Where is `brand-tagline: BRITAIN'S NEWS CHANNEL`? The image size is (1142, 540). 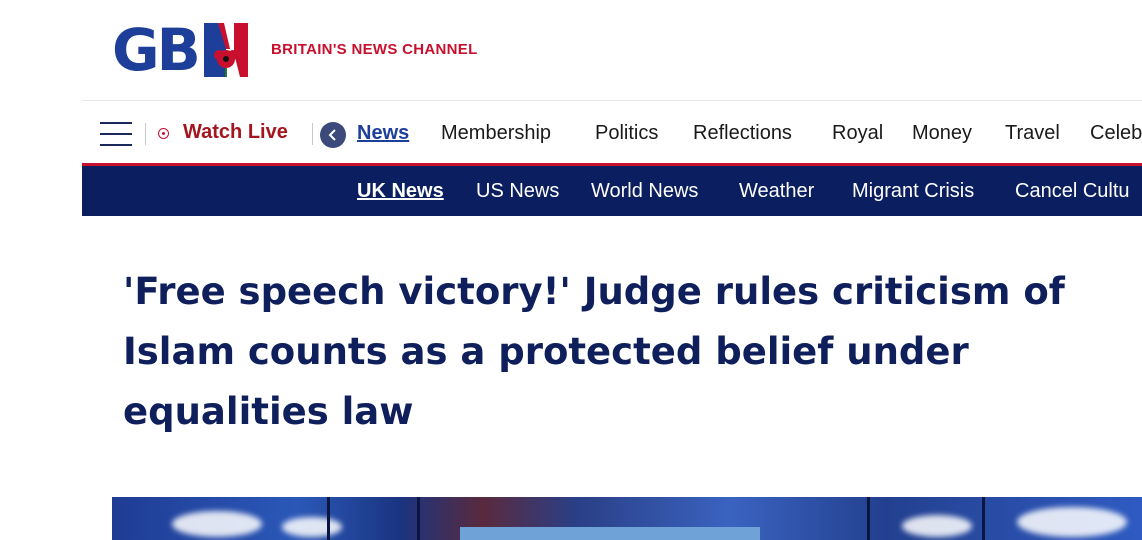
brand-tagline: BRITAIN'S NEWS CHANNEL is located at coordinates (374, 49).